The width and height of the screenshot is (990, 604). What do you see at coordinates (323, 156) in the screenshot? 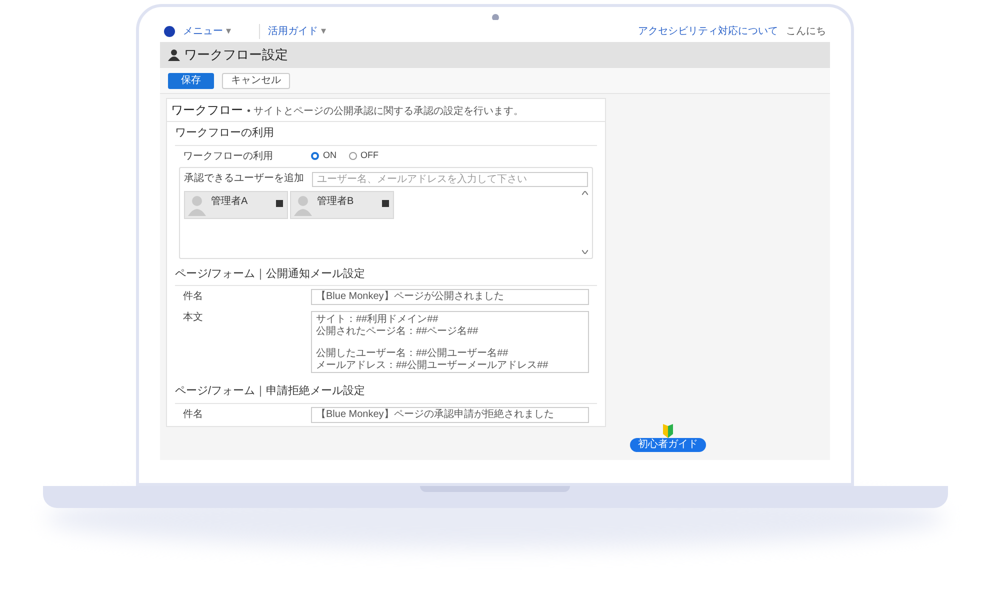
I see `radio-option: ON` at bounding box center [323, 156].